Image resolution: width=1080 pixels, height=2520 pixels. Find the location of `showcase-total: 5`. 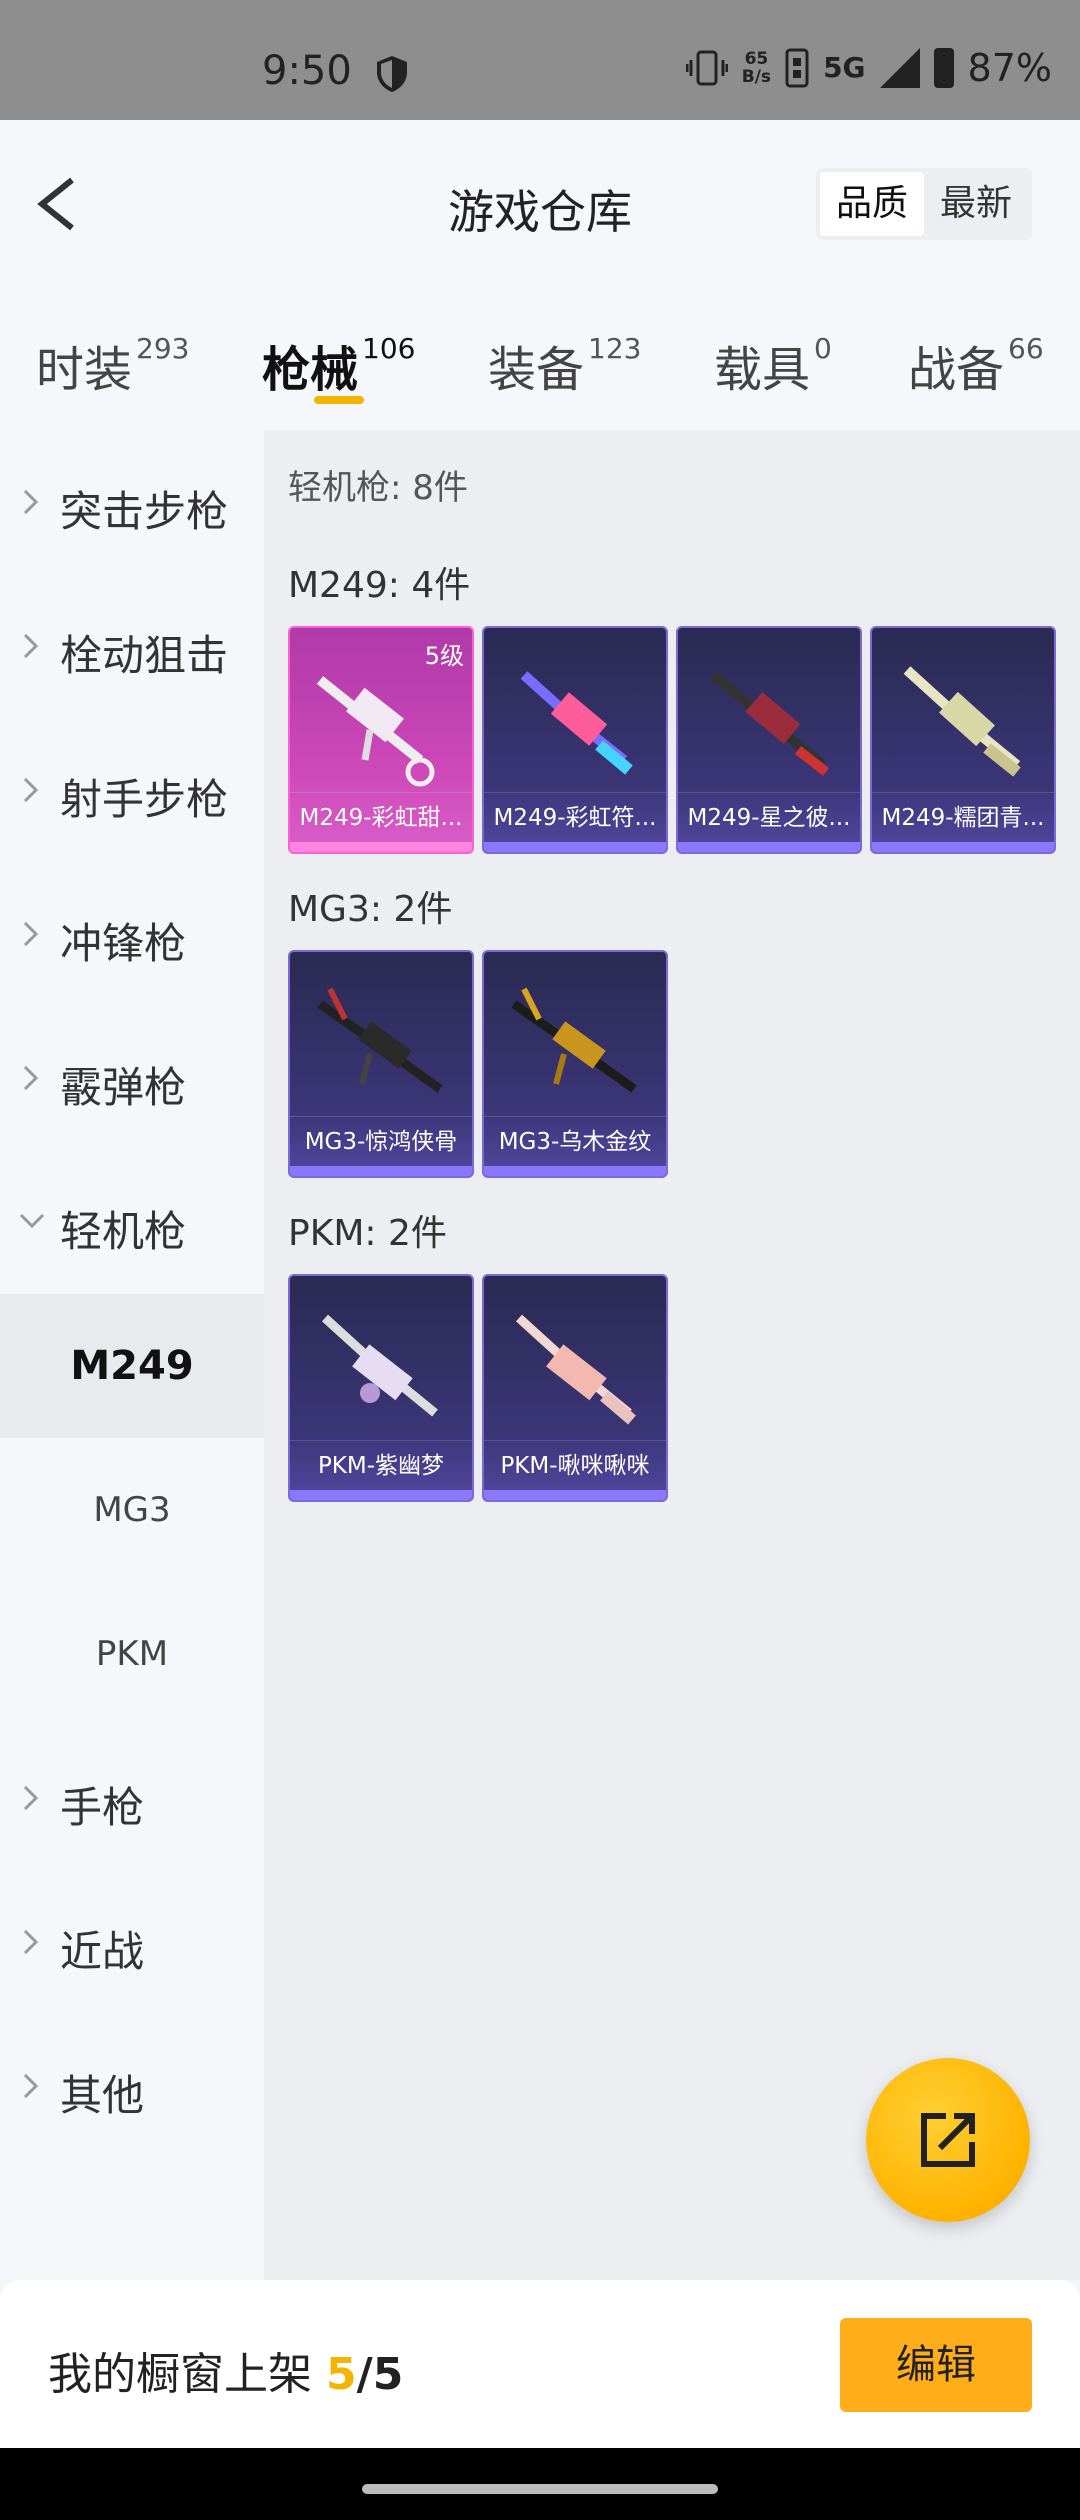

showcase-total: 5 is located at coordinates (388, 2374).